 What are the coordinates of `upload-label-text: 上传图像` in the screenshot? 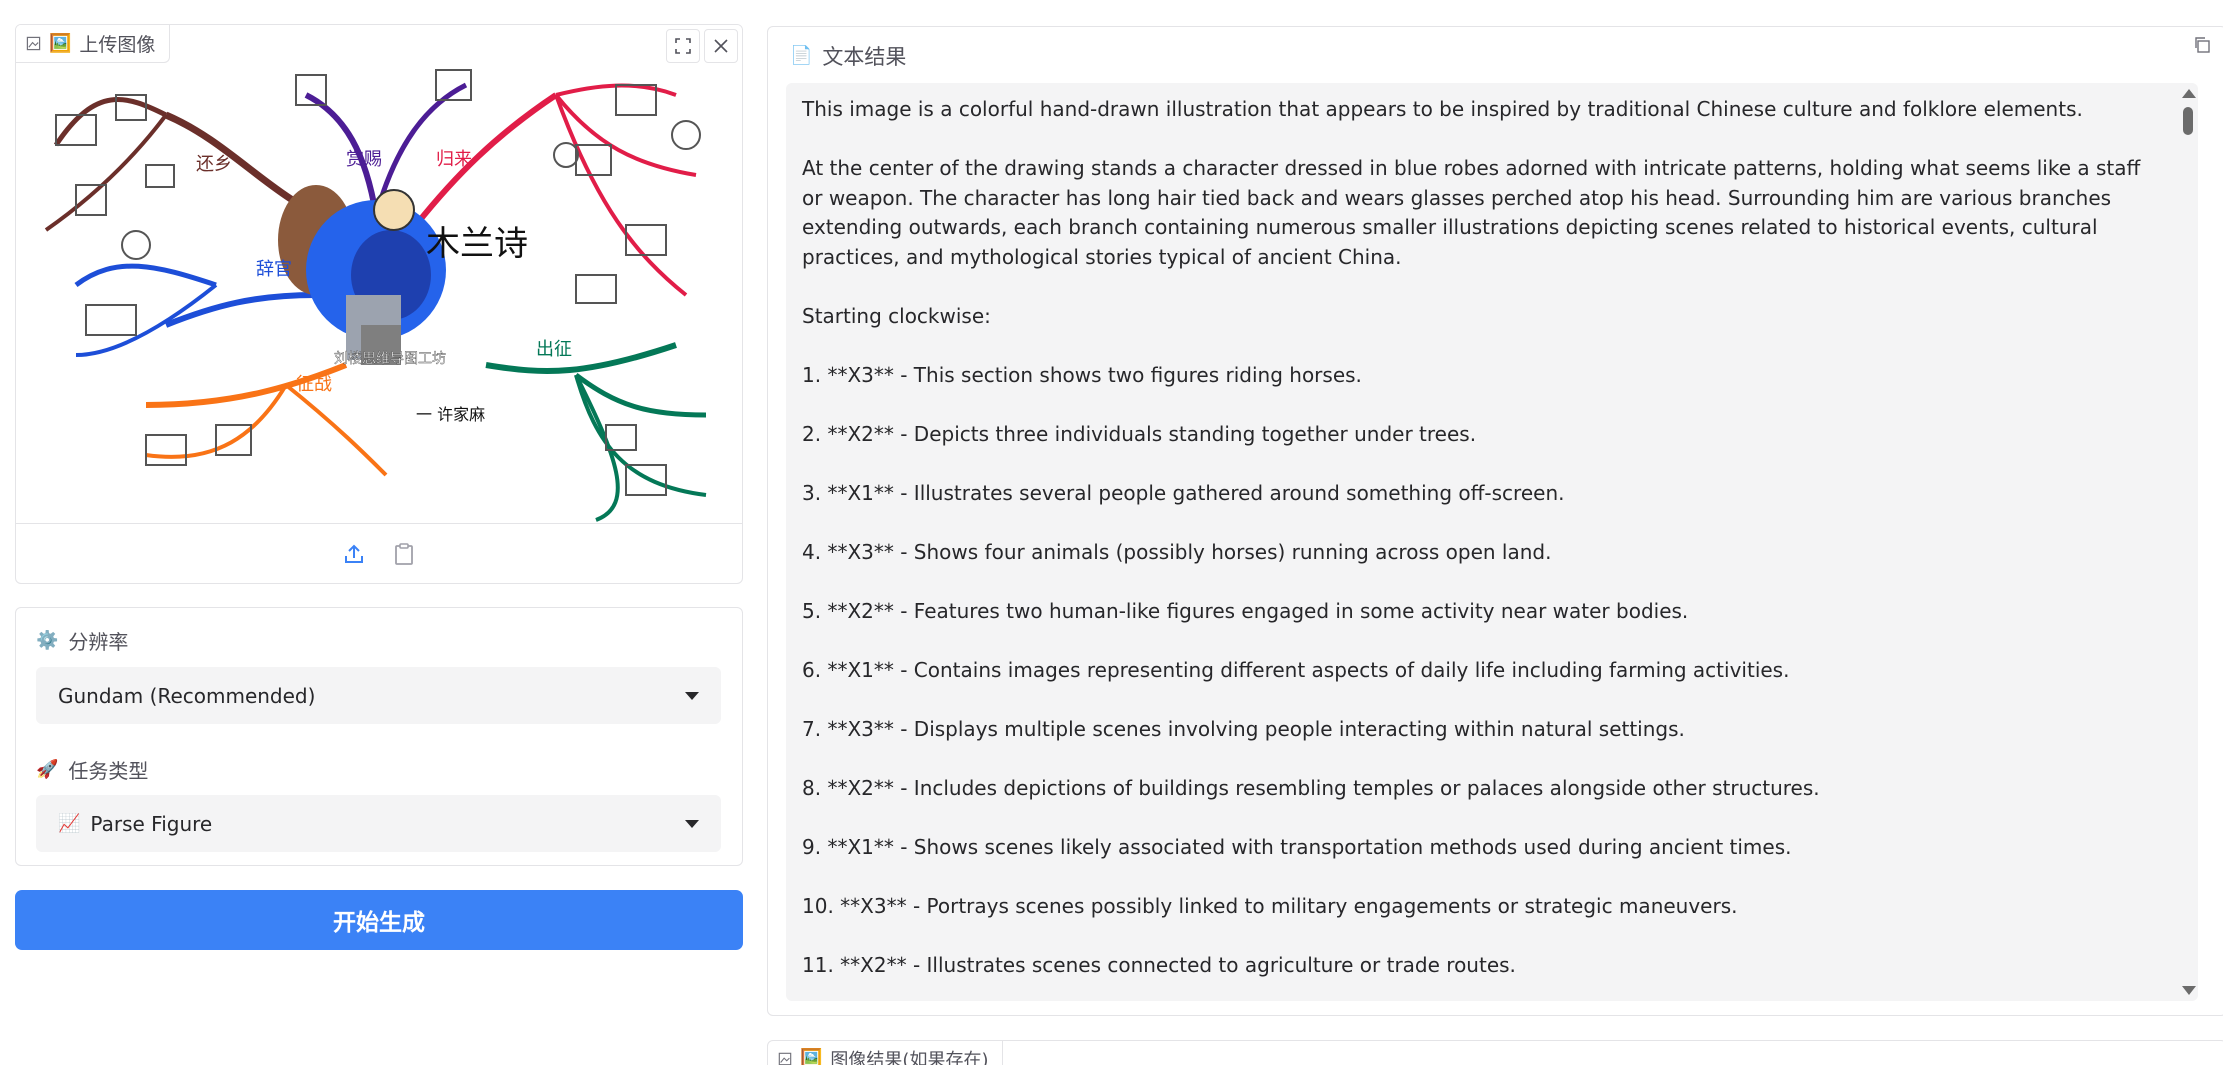 It's located at (117, 45).